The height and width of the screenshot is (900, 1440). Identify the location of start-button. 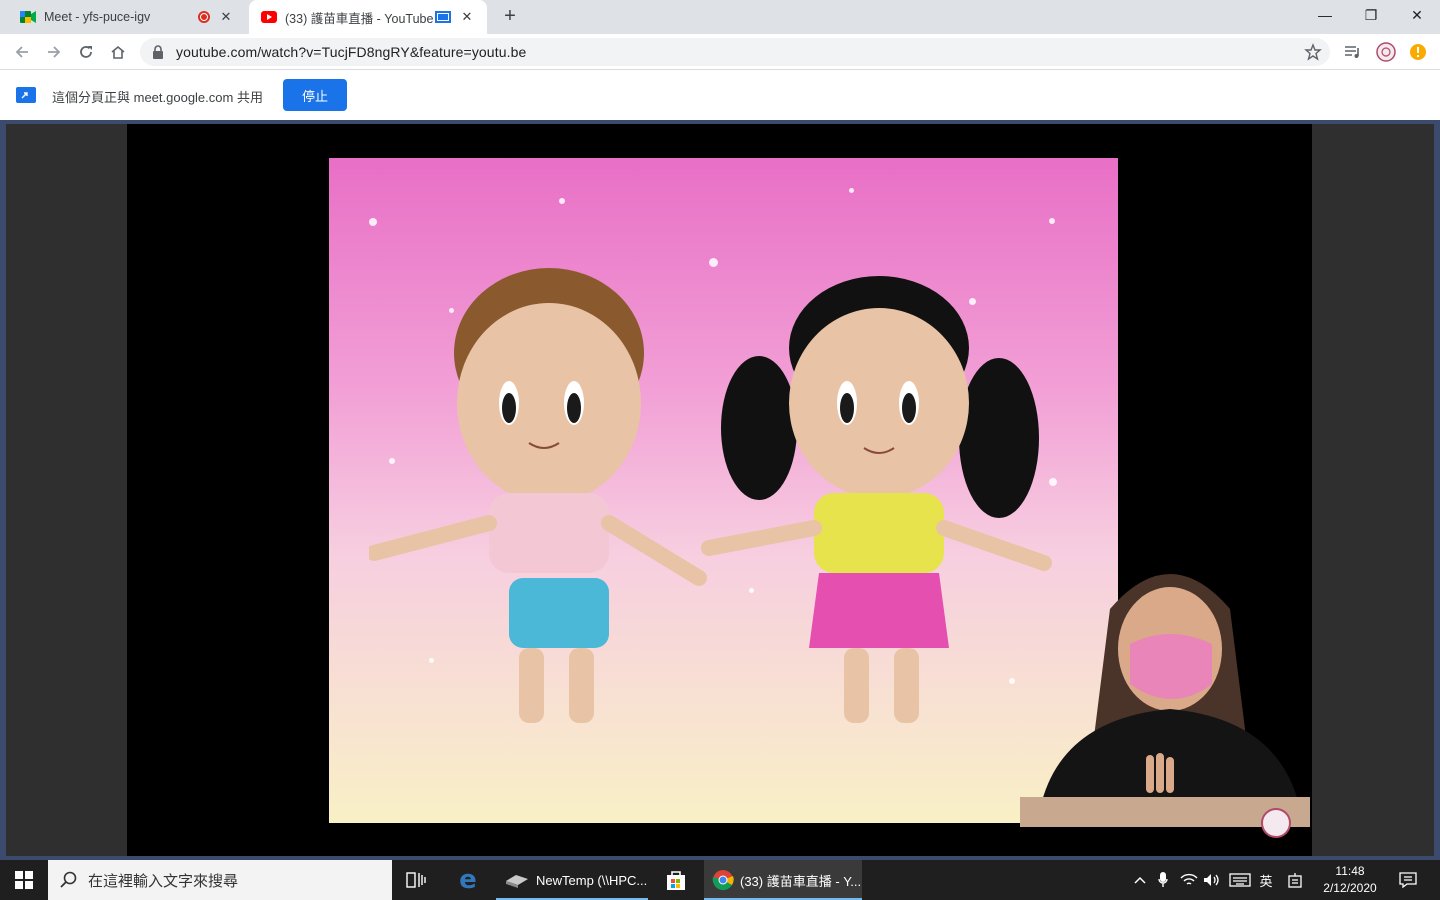
(24, 880).